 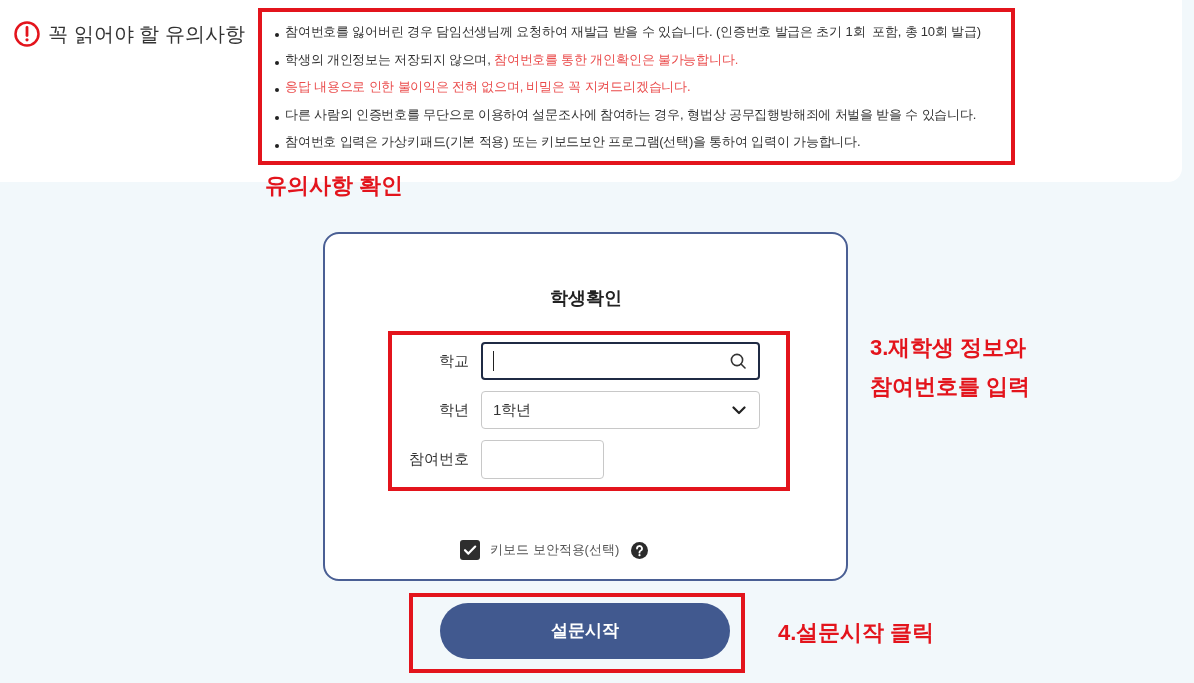 I want to click on annotation-label: 3.재학생 정보와, so click(x=949, y=348).